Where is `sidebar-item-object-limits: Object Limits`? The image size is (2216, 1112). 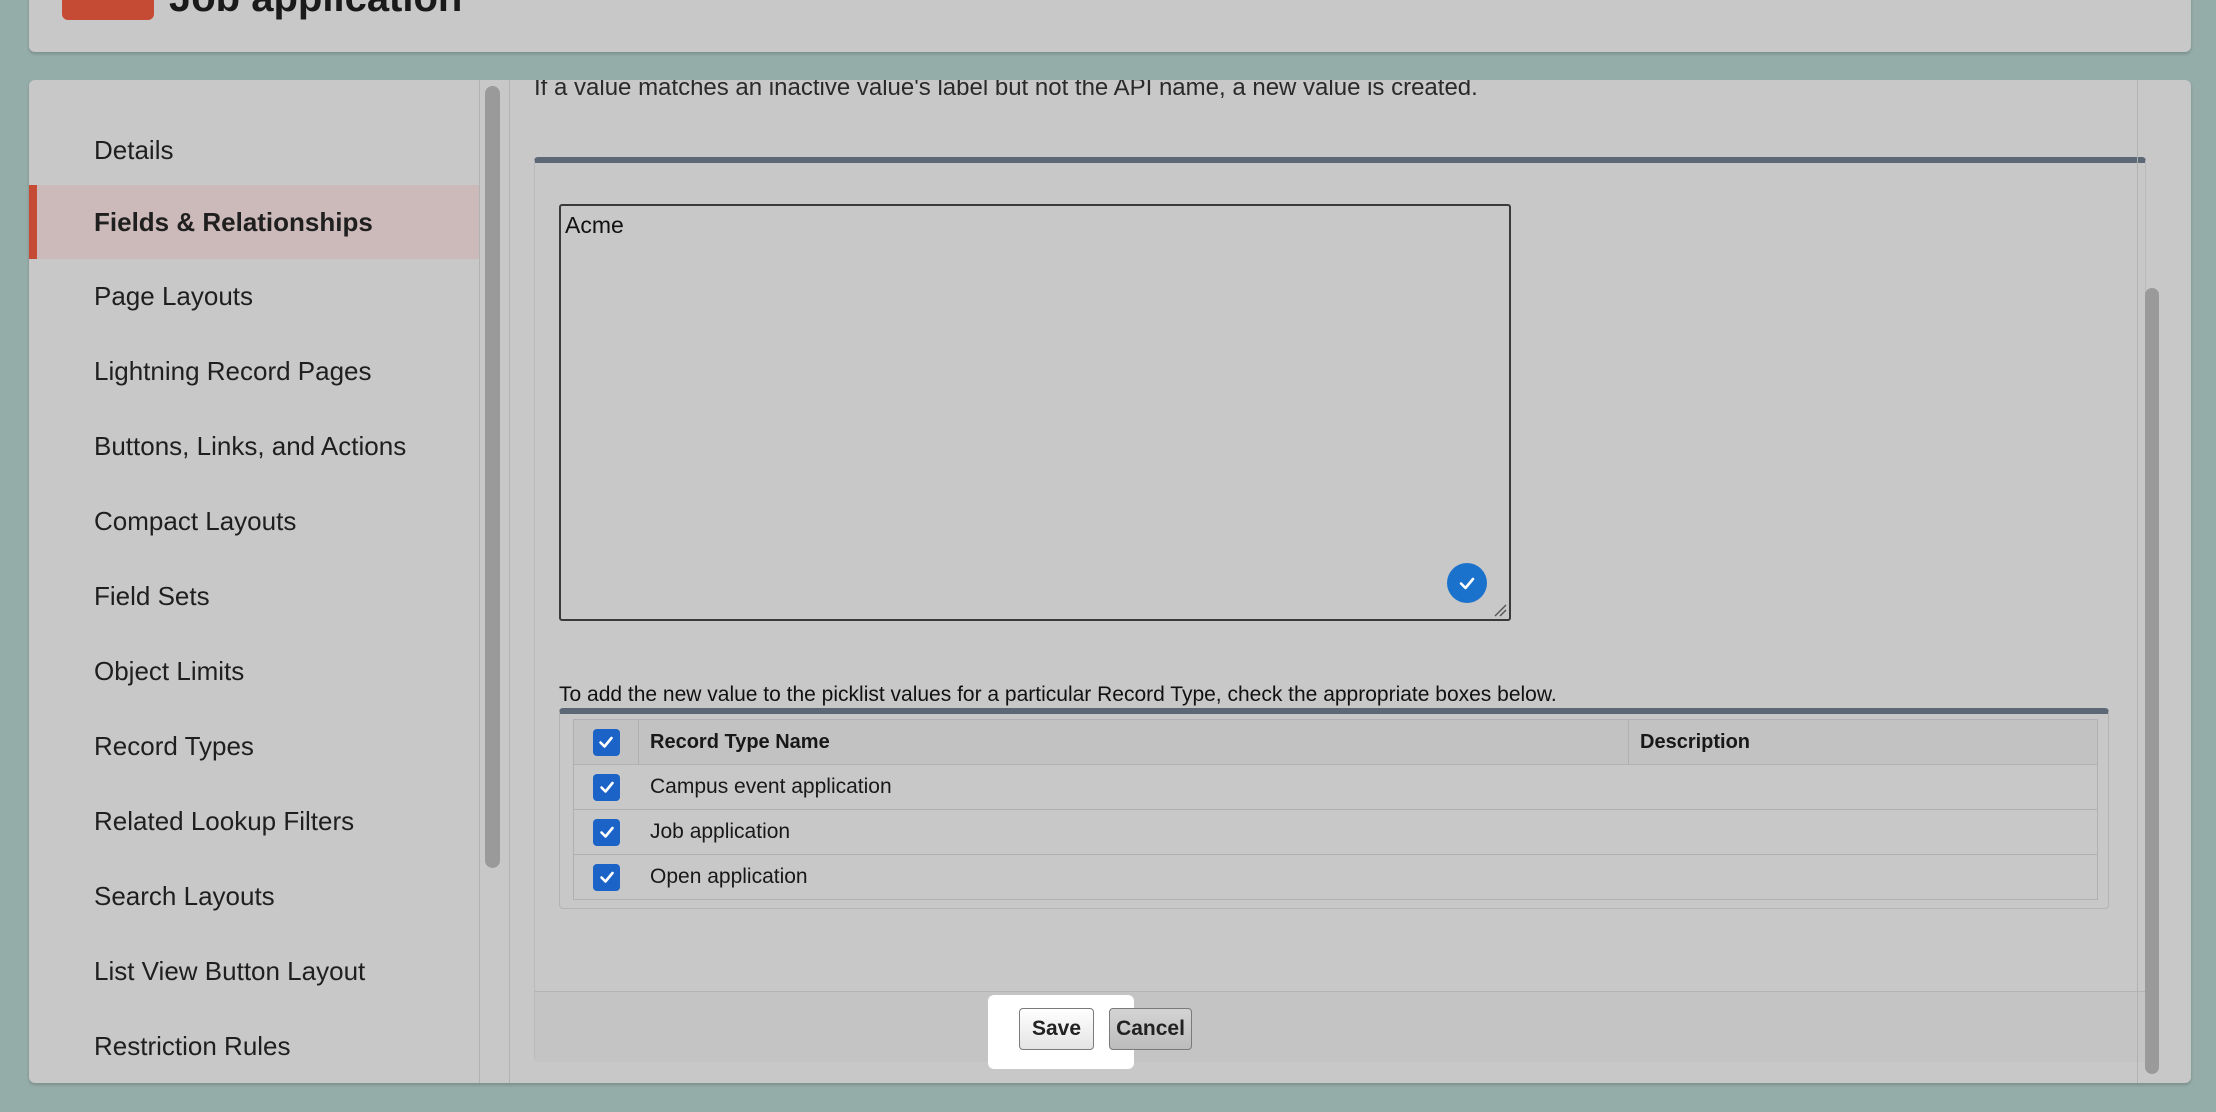
sidebar-item-object-limits: Object Limits is located at coordinates (254, 671).